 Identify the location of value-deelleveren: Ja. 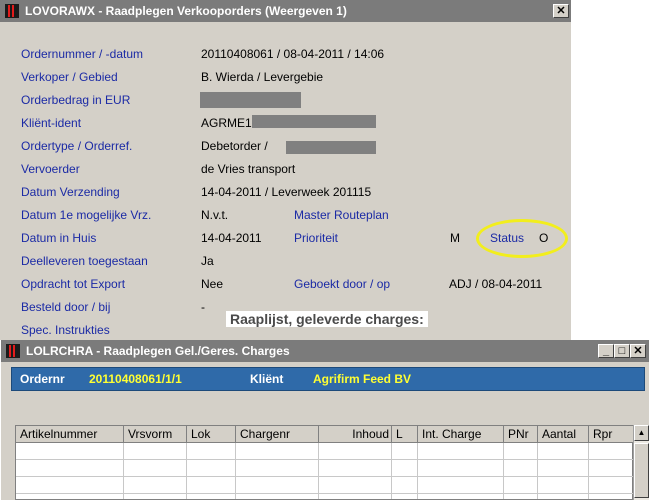
(207, 261).